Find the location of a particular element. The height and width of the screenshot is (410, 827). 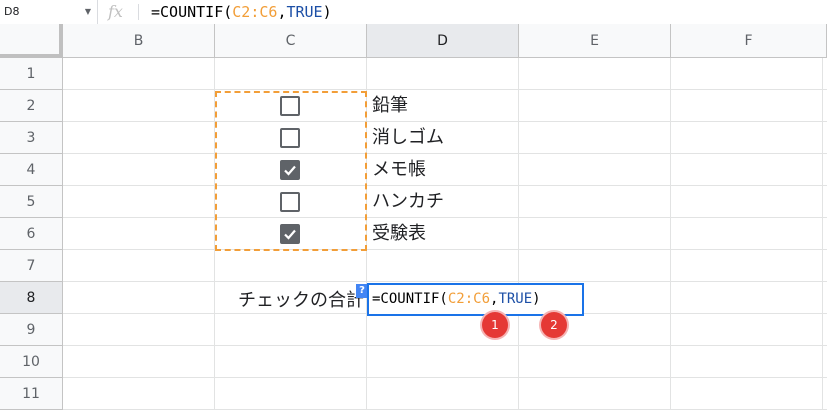

formula-bar: D8 ▼ fx =COUNTIF(C2:C6,TRUE) is located at coordinates (413, 12).